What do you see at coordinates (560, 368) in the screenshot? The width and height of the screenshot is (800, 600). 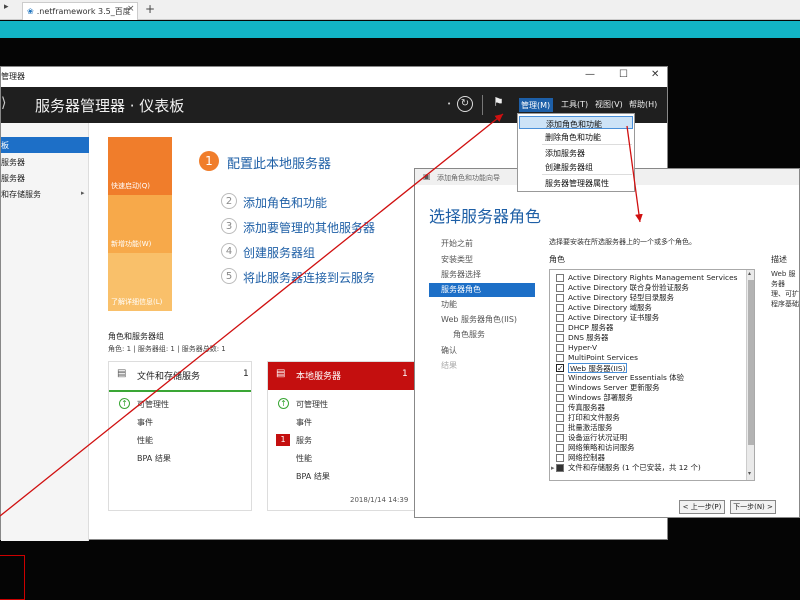 I see `role-checkbox-checked: ✓` at bounding box center [560, 368].